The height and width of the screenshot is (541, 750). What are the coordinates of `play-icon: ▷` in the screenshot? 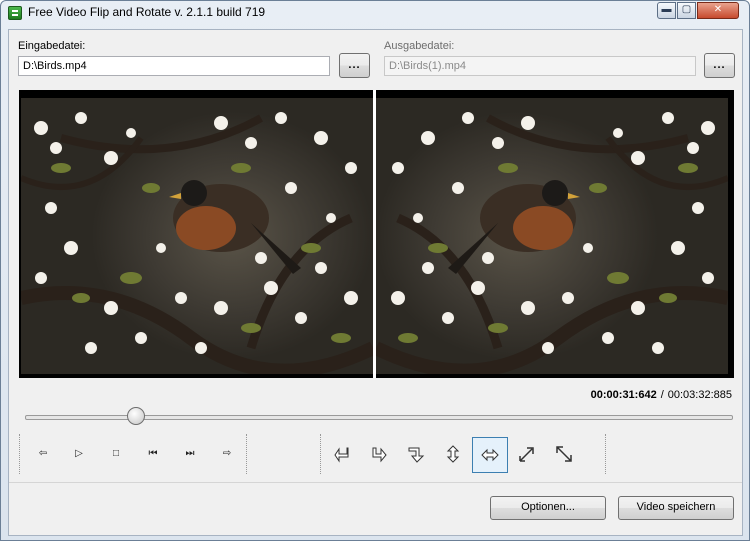 It's located at (79, 453).